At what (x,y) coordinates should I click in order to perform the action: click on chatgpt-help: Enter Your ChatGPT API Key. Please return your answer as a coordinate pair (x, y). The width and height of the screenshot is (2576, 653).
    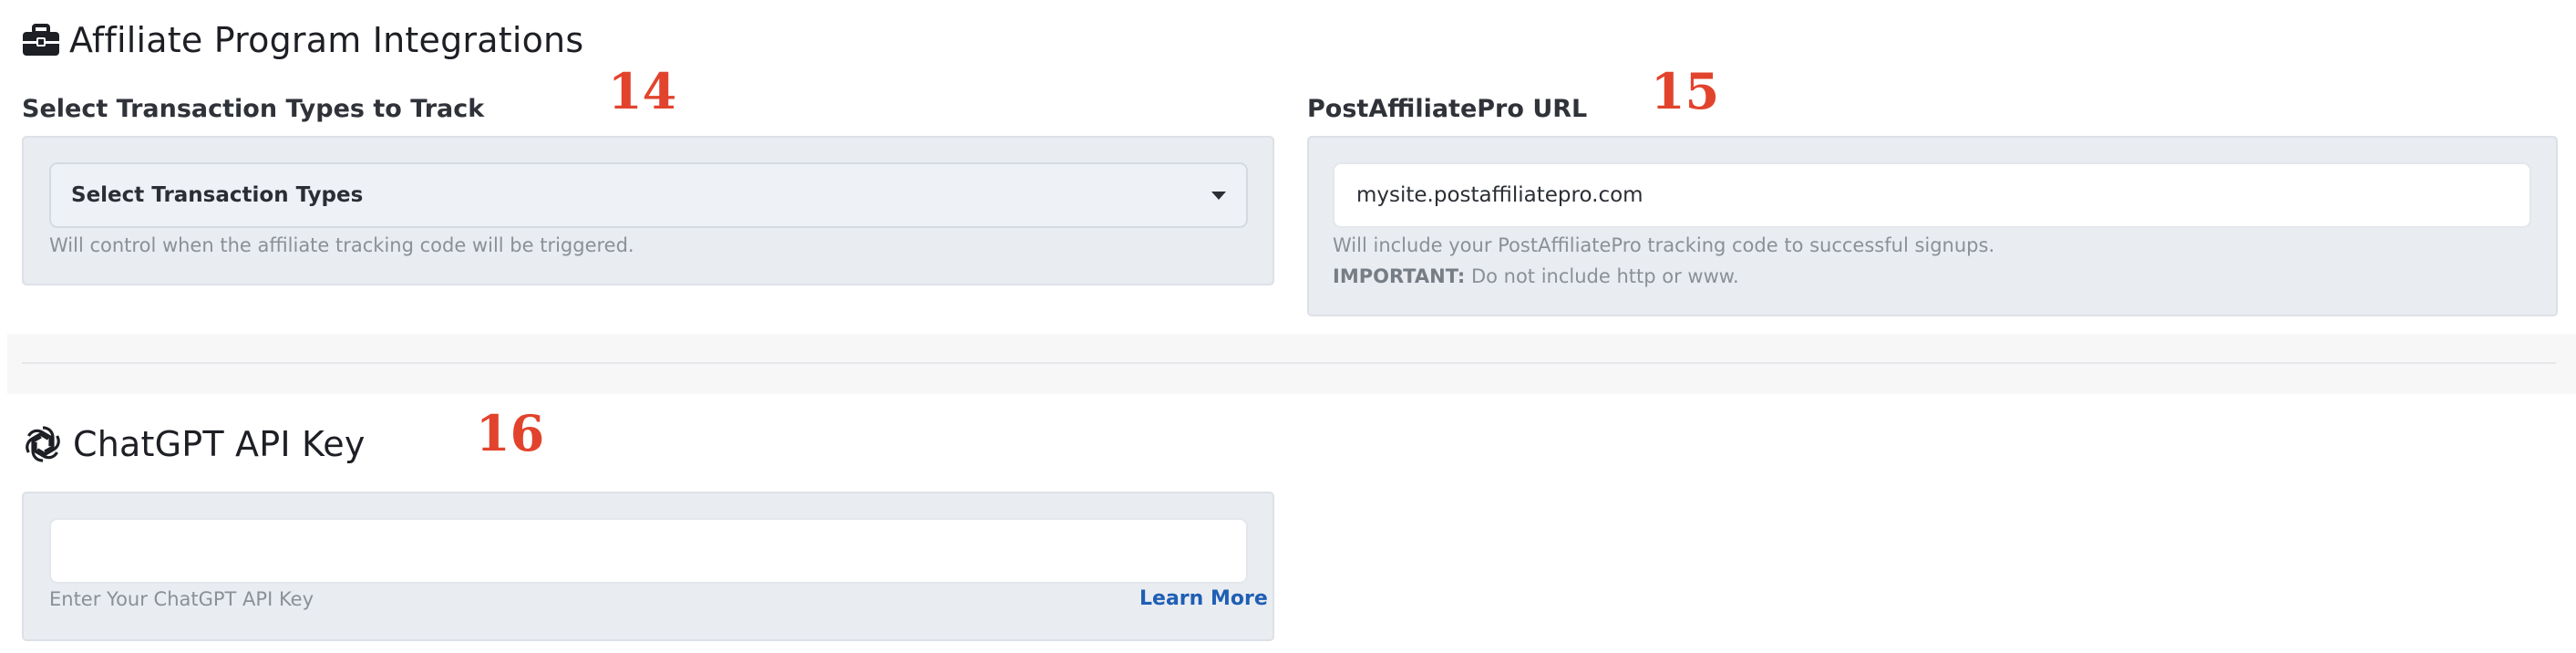
    Looking at the image, I should click on (181, 599).